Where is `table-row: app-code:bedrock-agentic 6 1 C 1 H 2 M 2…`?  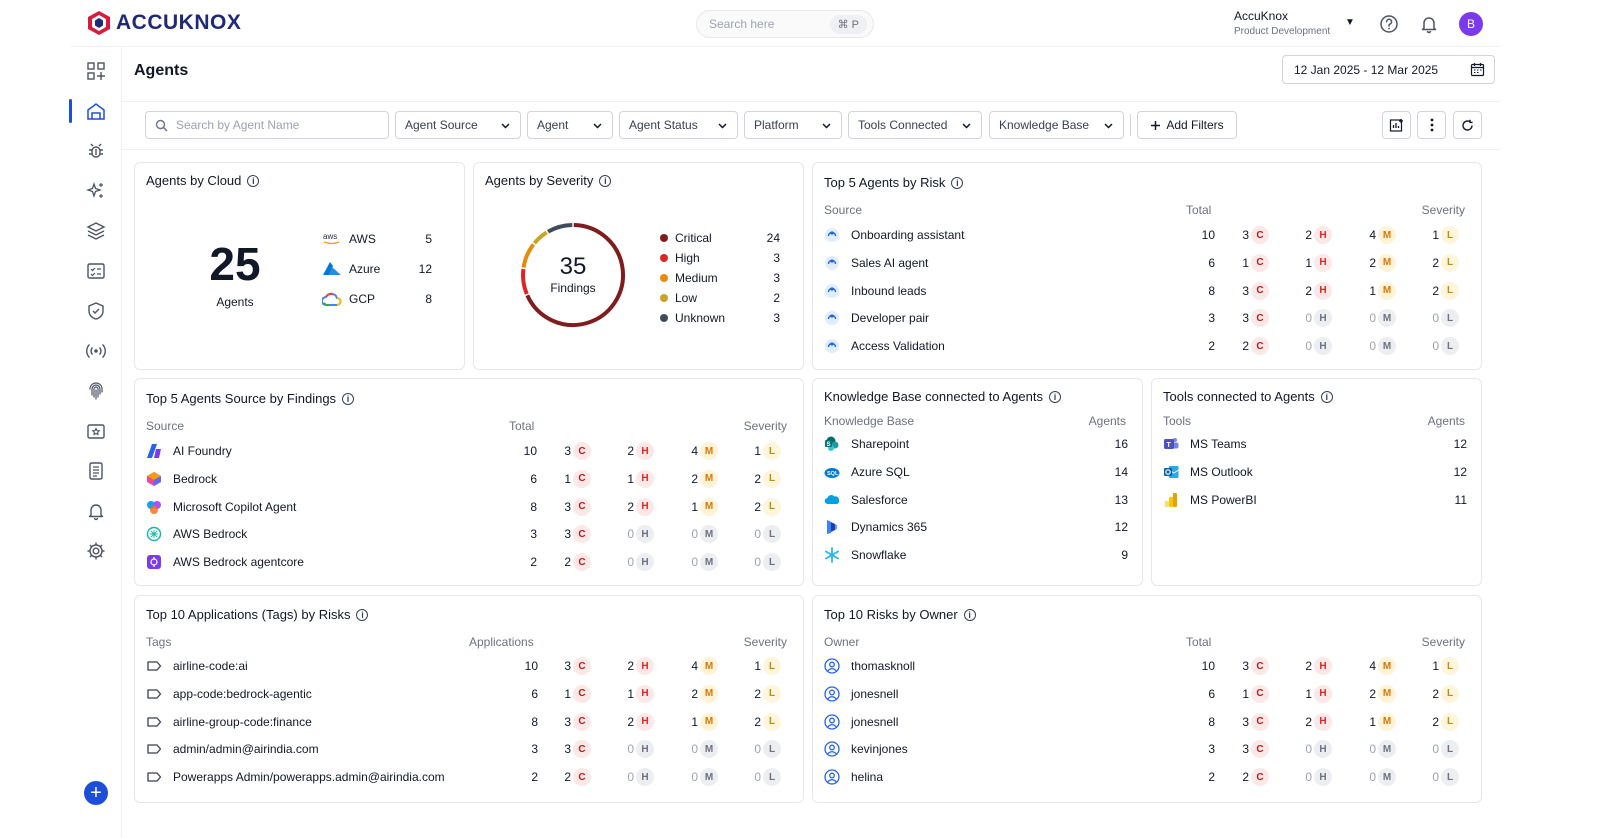 table-row: app-code:bedrock-agentic 6 1 C 1 H 2 M 2… is located at coordinates (468, 694).